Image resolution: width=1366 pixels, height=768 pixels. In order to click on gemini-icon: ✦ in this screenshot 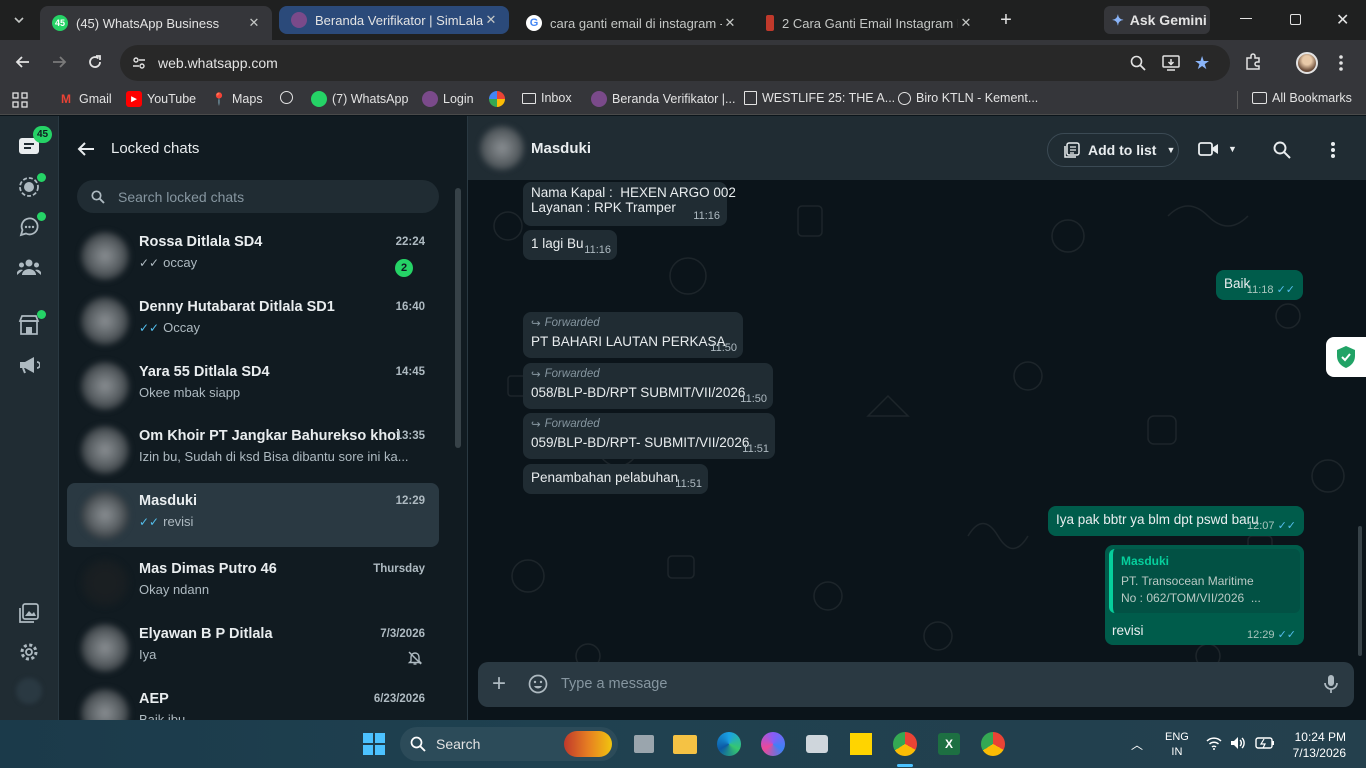, I will do `click(1118, 19)`.